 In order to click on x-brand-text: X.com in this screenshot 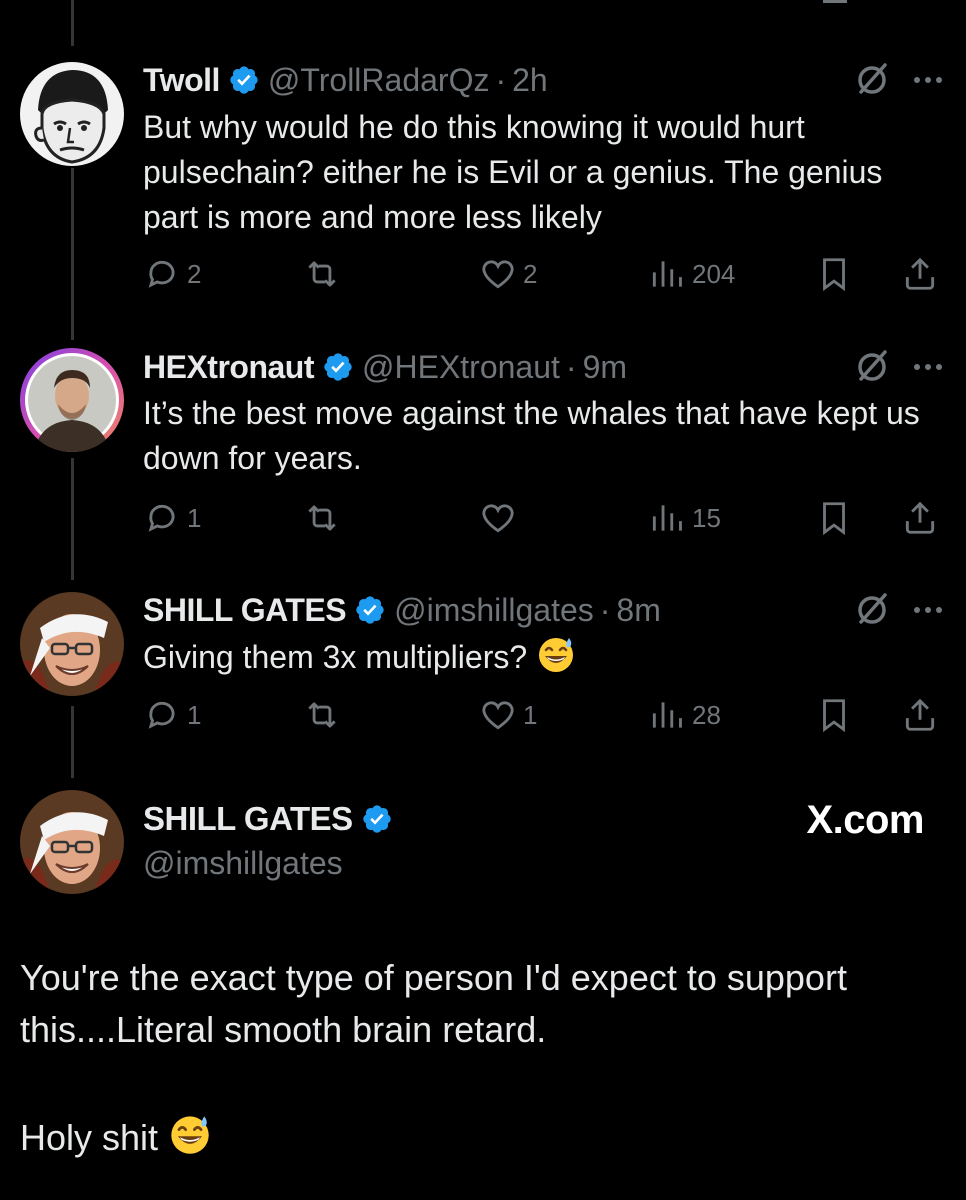, I will do `click(865, 820)`.